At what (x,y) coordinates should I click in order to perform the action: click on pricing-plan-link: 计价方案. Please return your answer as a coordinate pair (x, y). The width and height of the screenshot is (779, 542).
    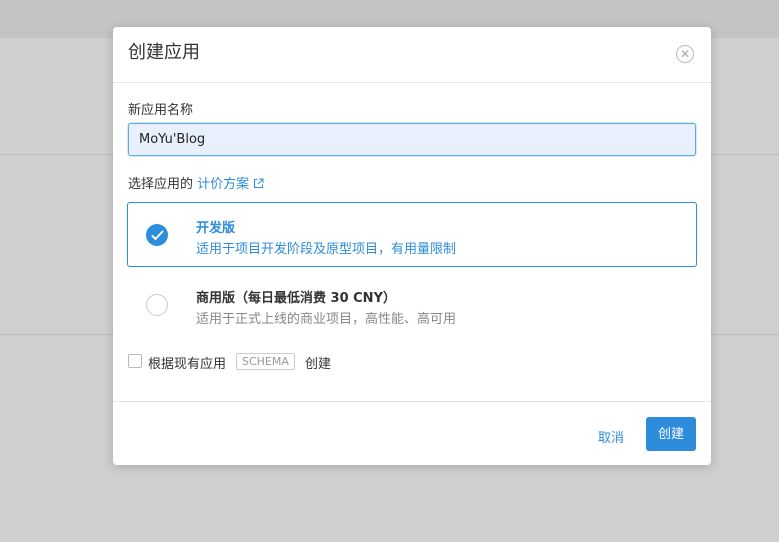
    Looking at the image, I should click on (230, 184).